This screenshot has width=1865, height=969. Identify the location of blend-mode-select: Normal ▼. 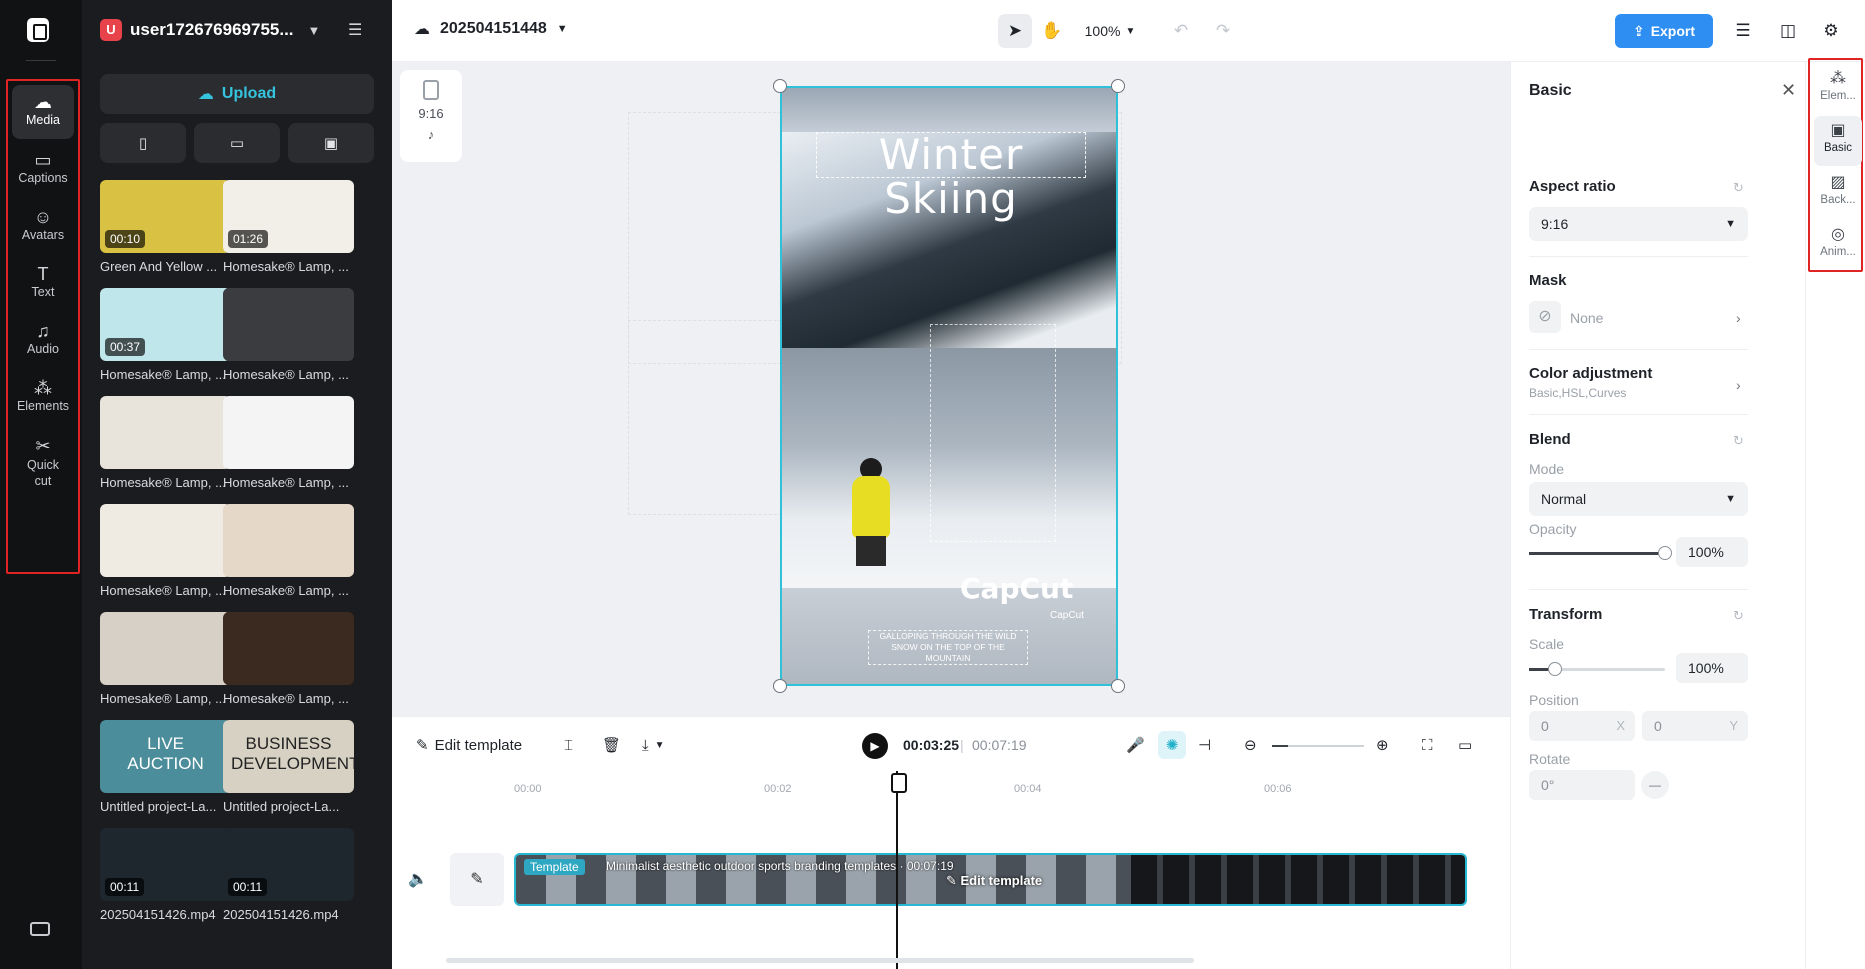
(1638, 499).